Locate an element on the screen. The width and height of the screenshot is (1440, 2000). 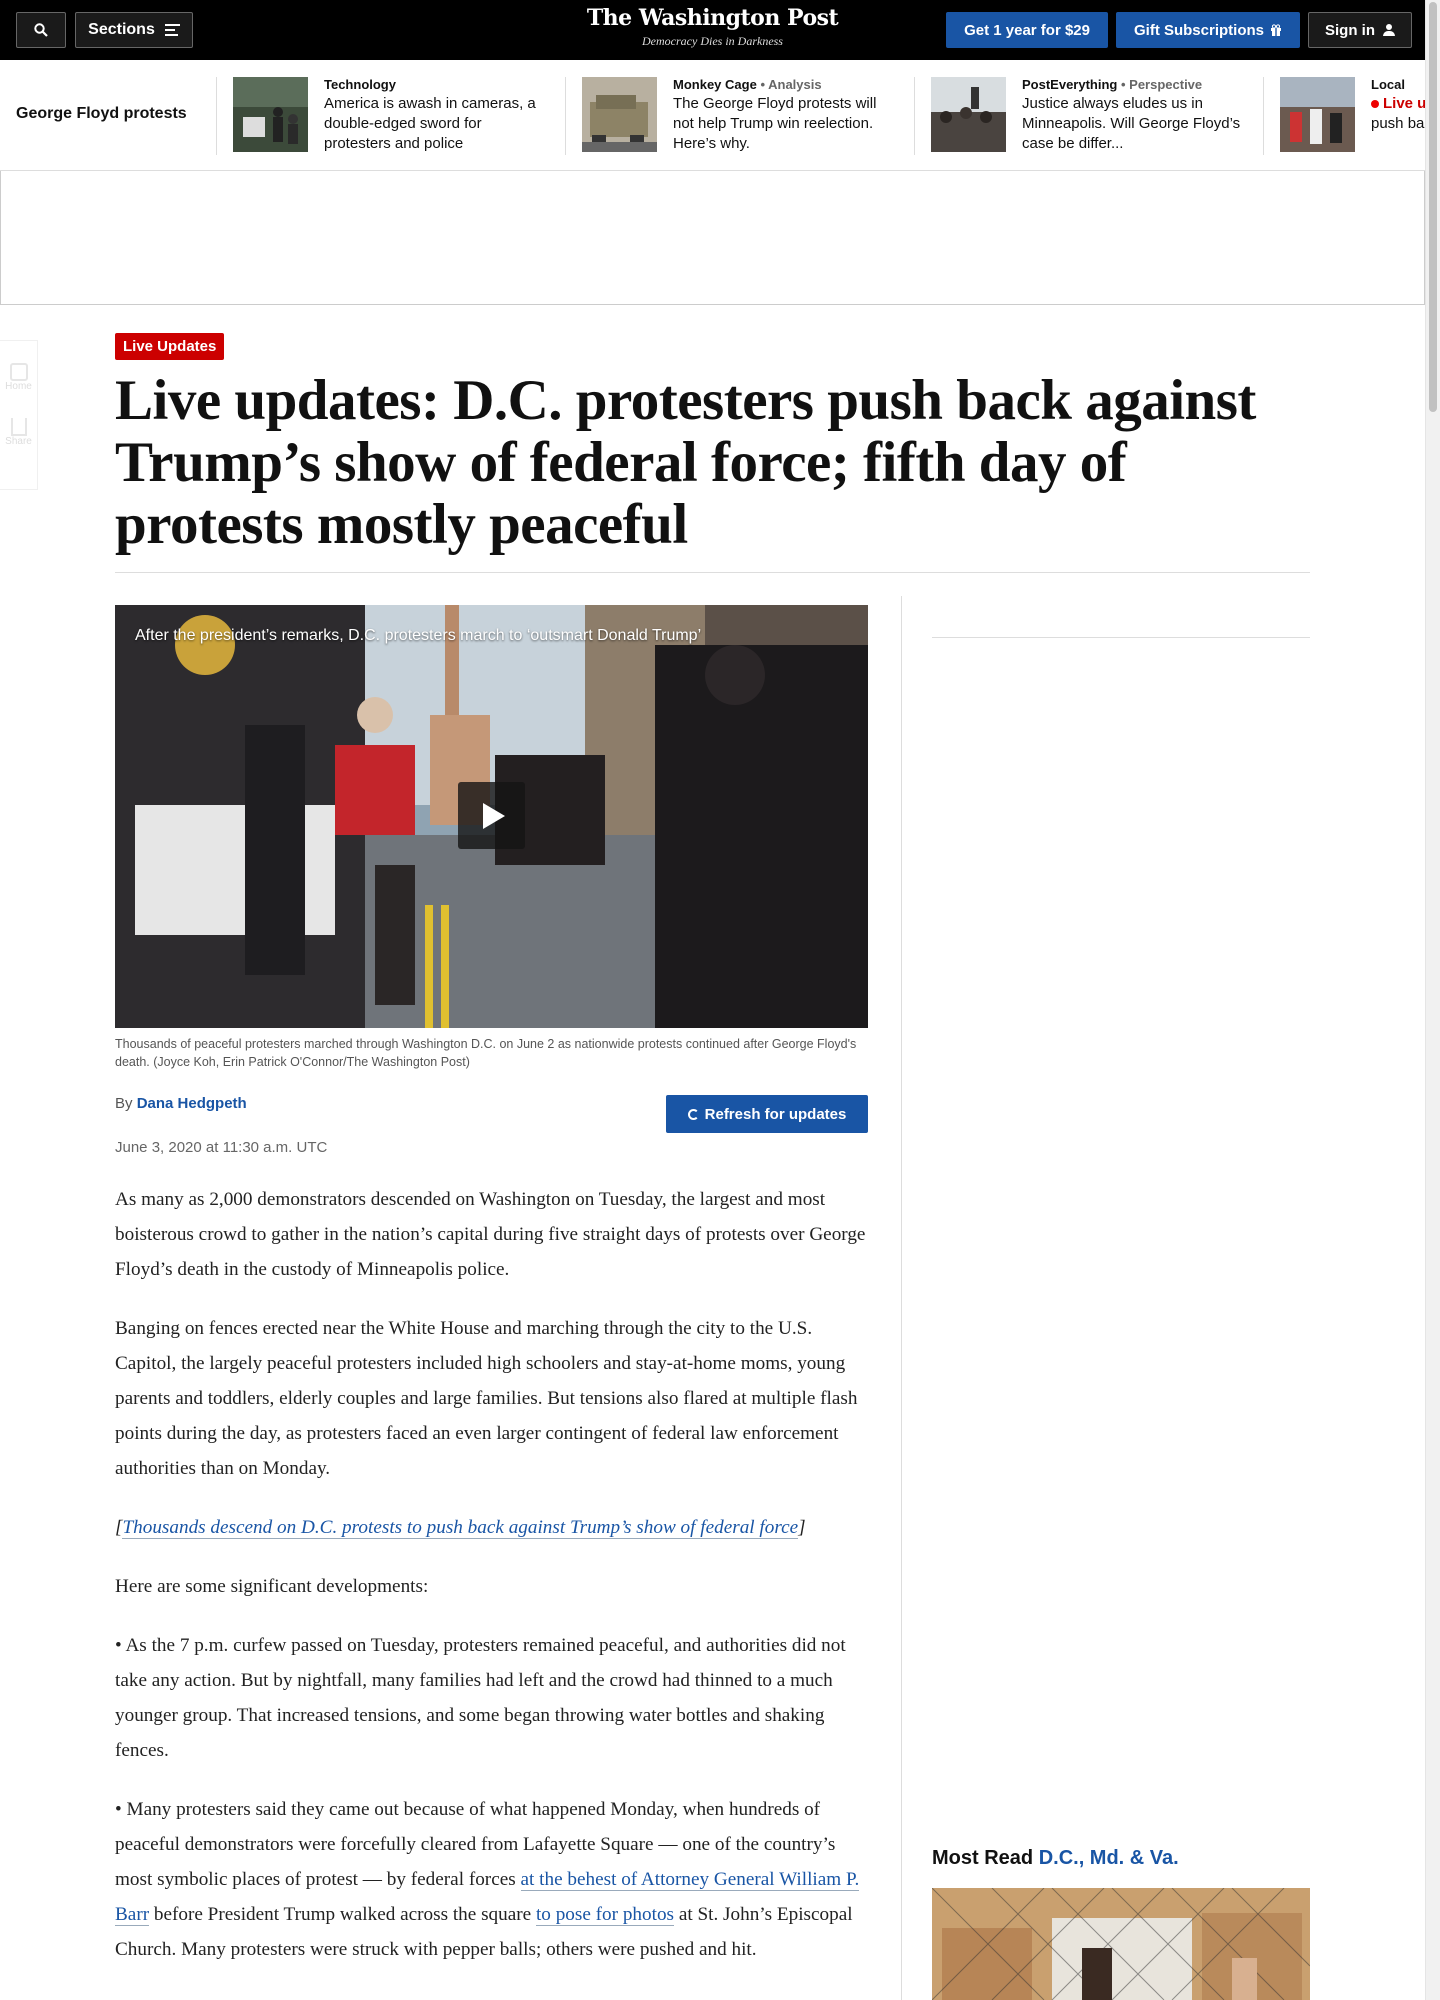
sign-in-label: Sign in is located at coordinates (1350, 30).